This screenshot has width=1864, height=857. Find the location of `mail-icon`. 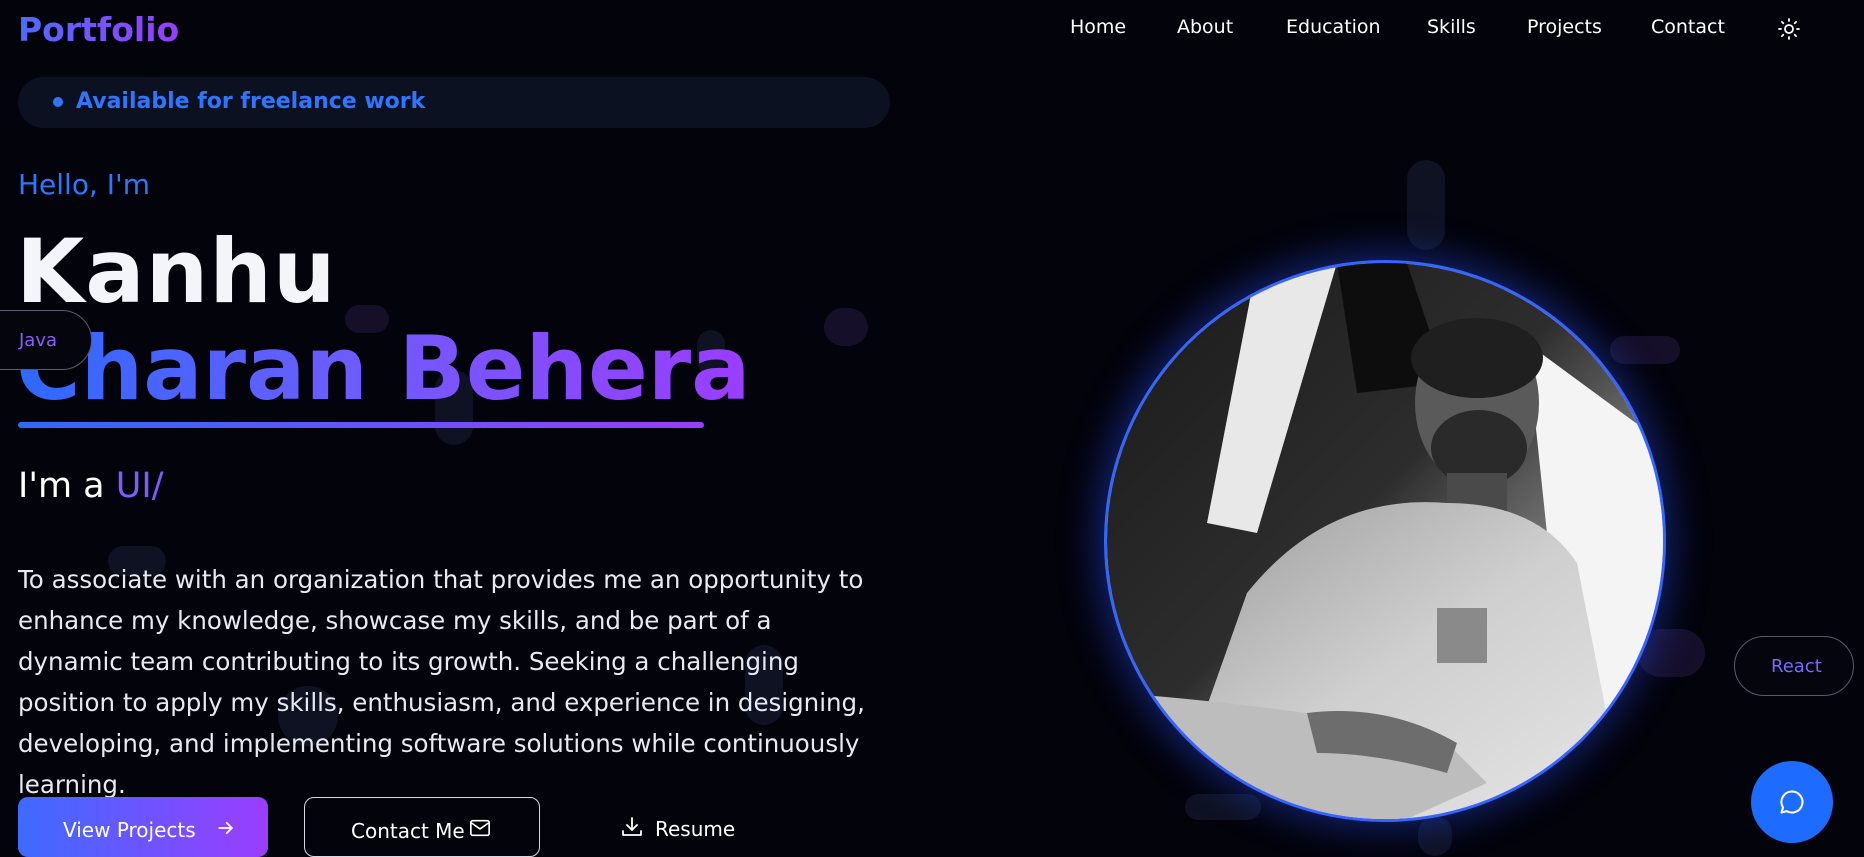

mail-icon is located at coordinates (480, 828).